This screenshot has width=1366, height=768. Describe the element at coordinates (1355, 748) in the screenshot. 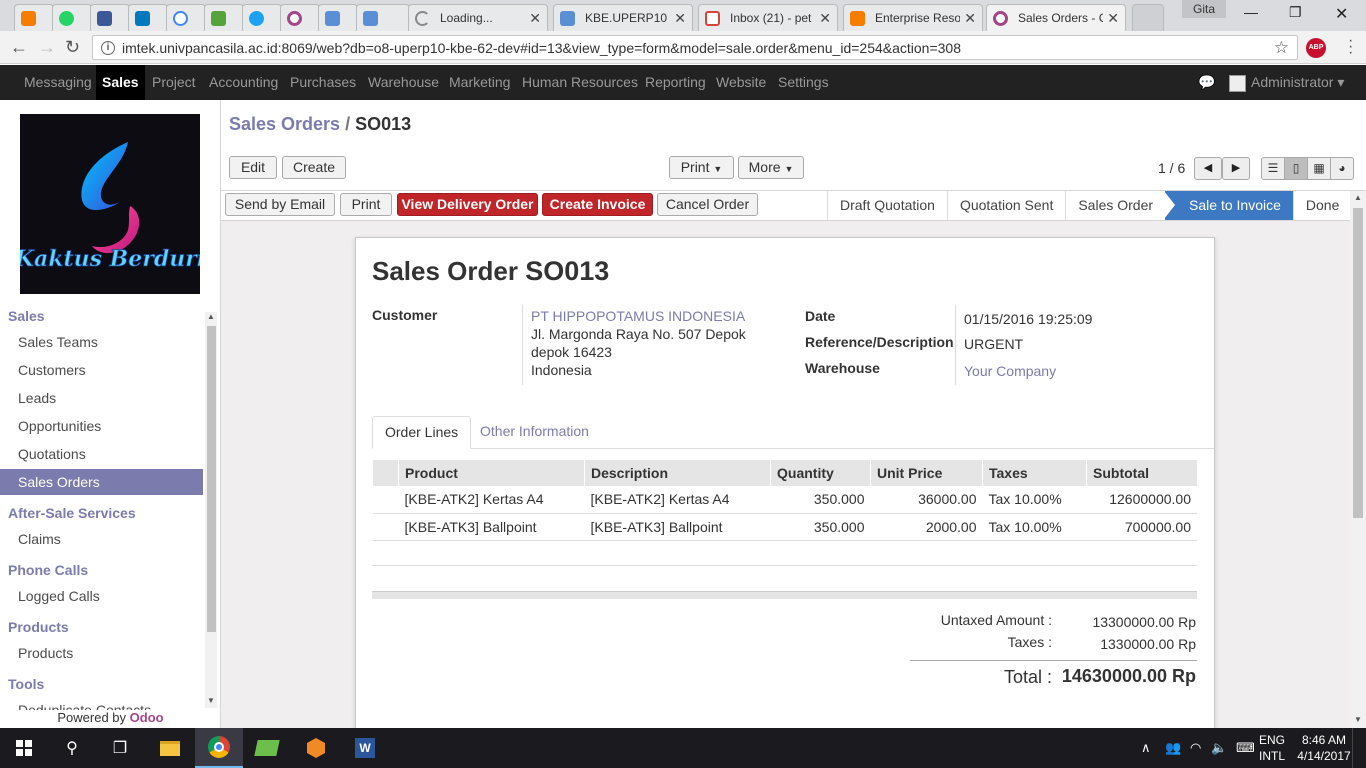

I see `show-desktop-button` at that location.